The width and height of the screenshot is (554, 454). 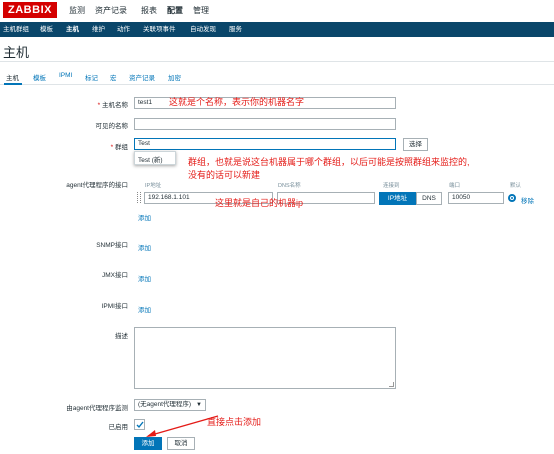 I want to click on group-suggestion-dropdown: Test (新), so click(x=155, y=158).